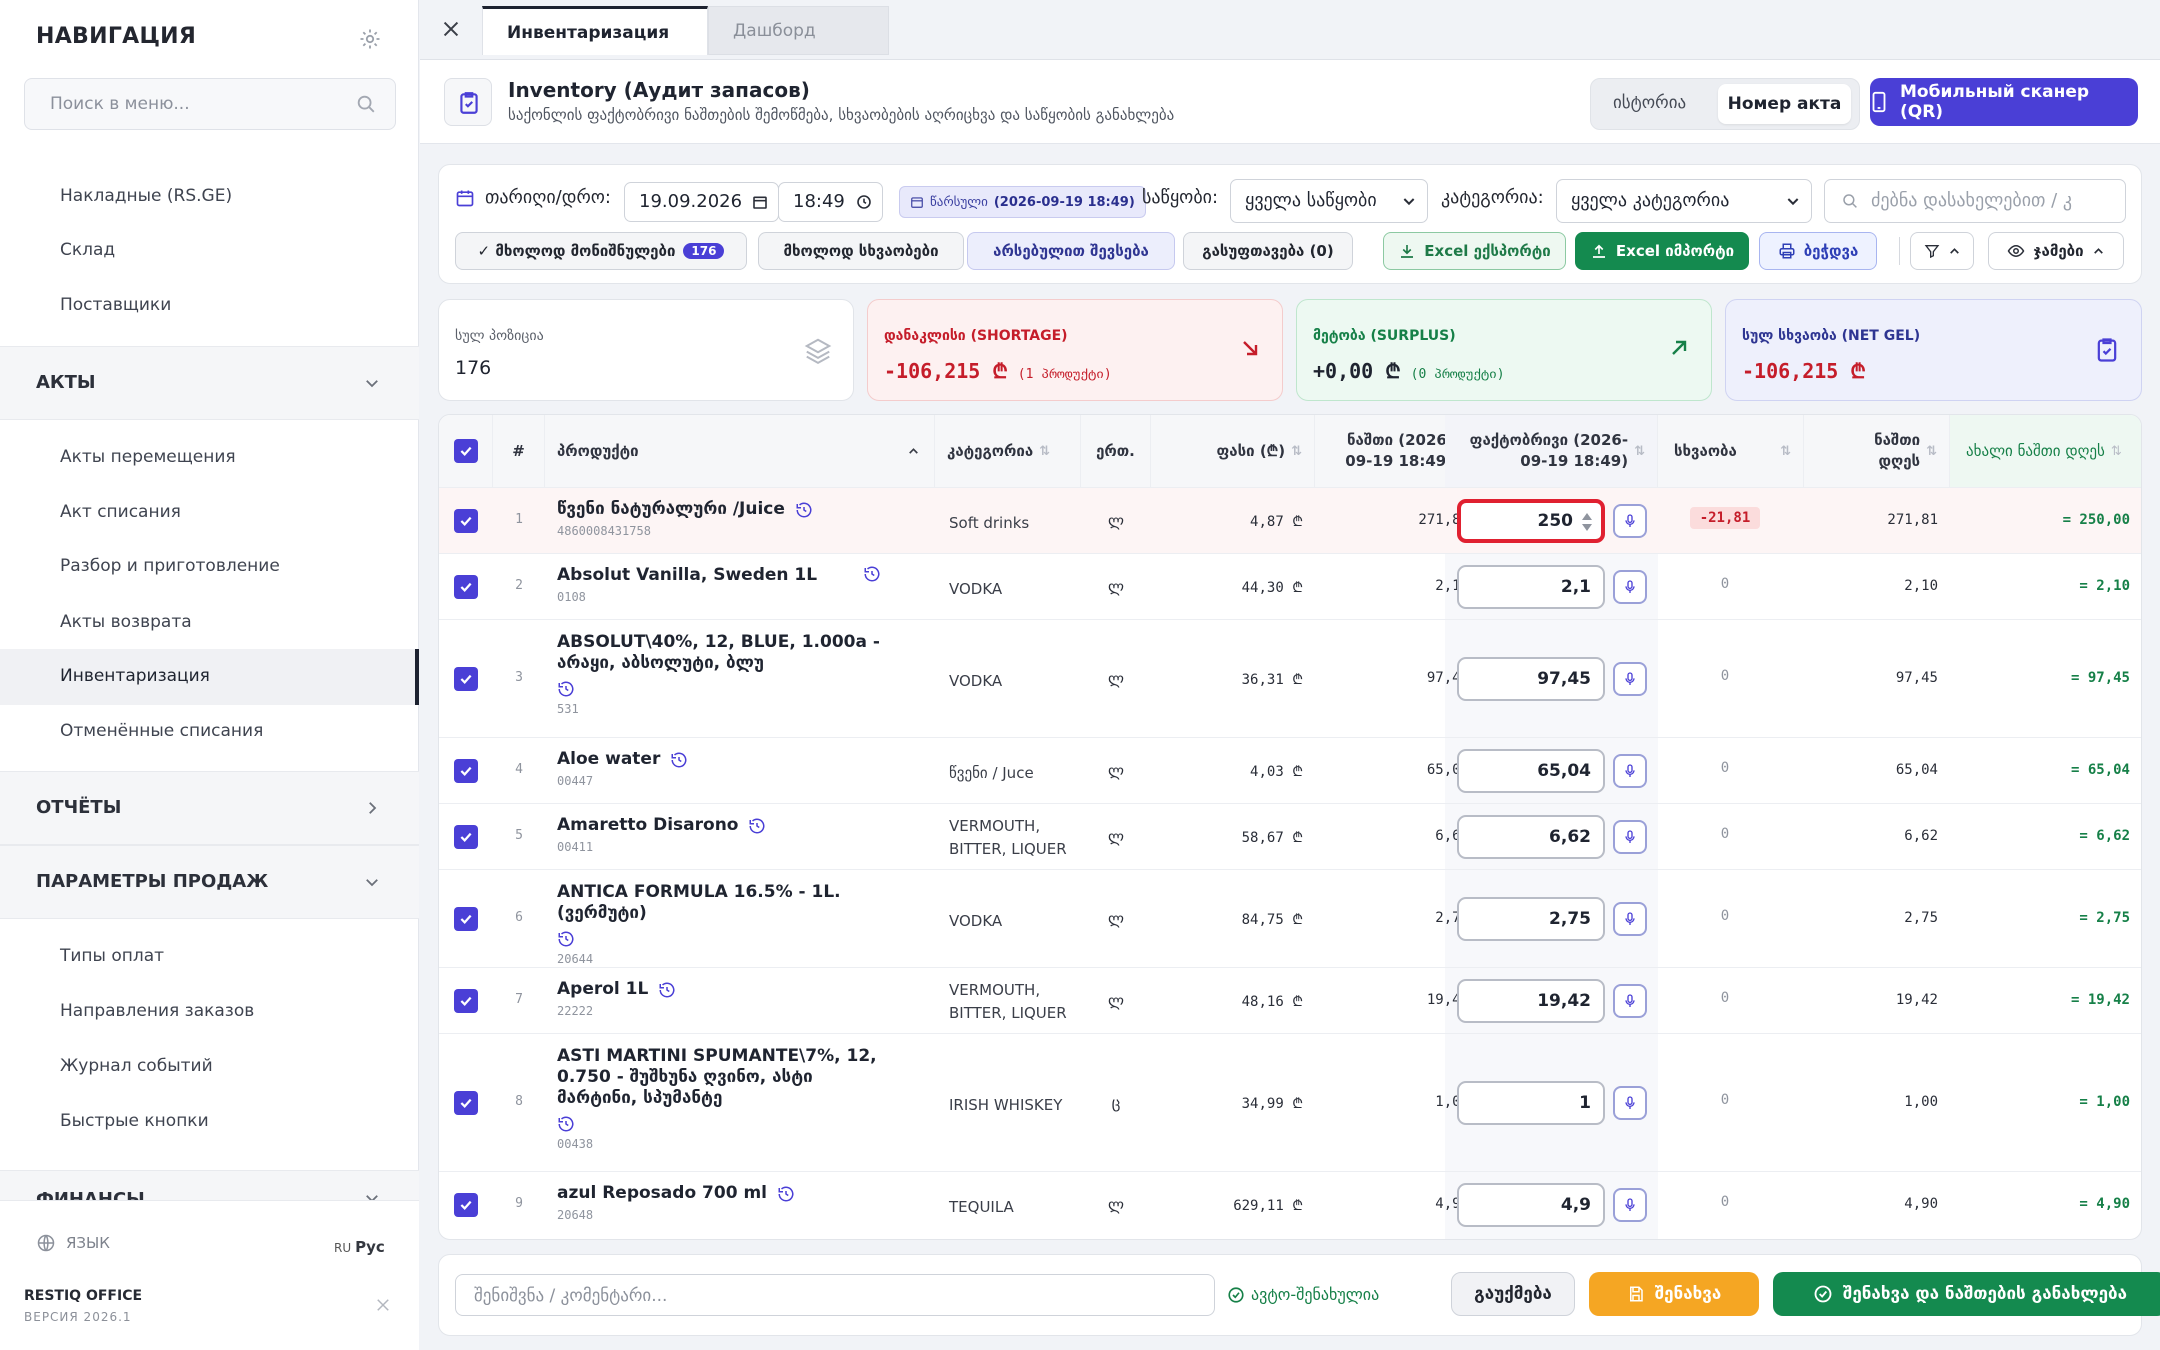 This screenshot has width=2160, height=1350. I want to click on fact-quantity-input: 4,9, so click(1531, 1205).